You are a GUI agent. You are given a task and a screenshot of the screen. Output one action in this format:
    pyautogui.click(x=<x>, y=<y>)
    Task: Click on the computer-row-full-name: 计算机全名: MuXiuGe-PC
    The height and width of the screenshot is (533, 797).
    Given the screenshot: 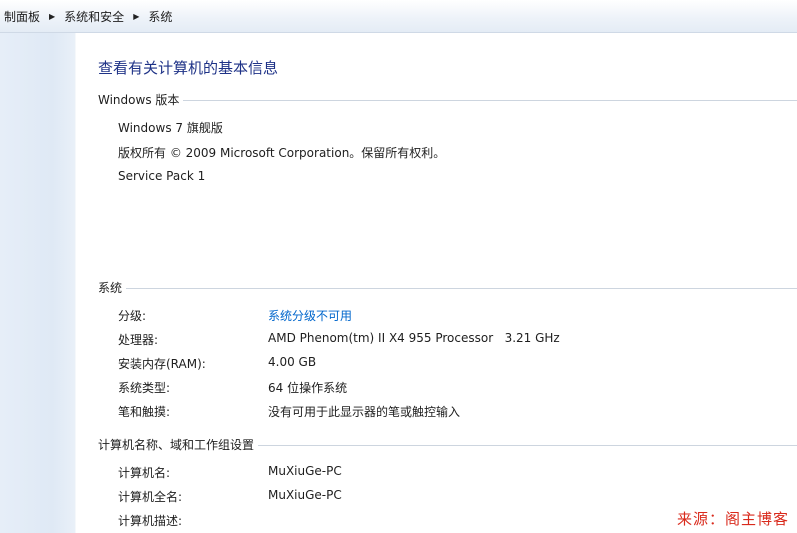 What is the action you would take?
    pyautogui.click(x=448, y=496)
    